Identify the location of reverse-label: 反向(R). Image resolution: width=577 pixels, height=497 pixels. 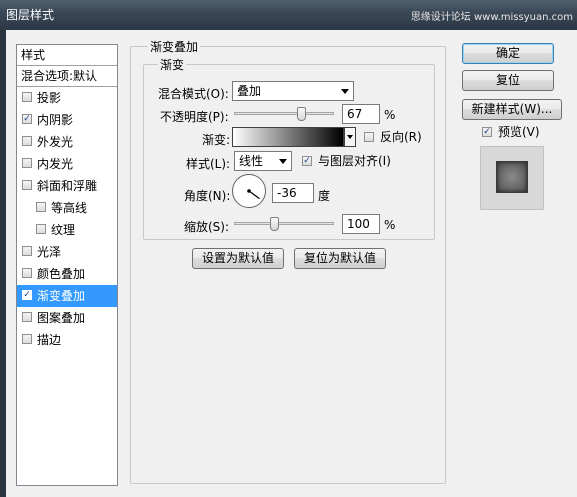
(401, 137).